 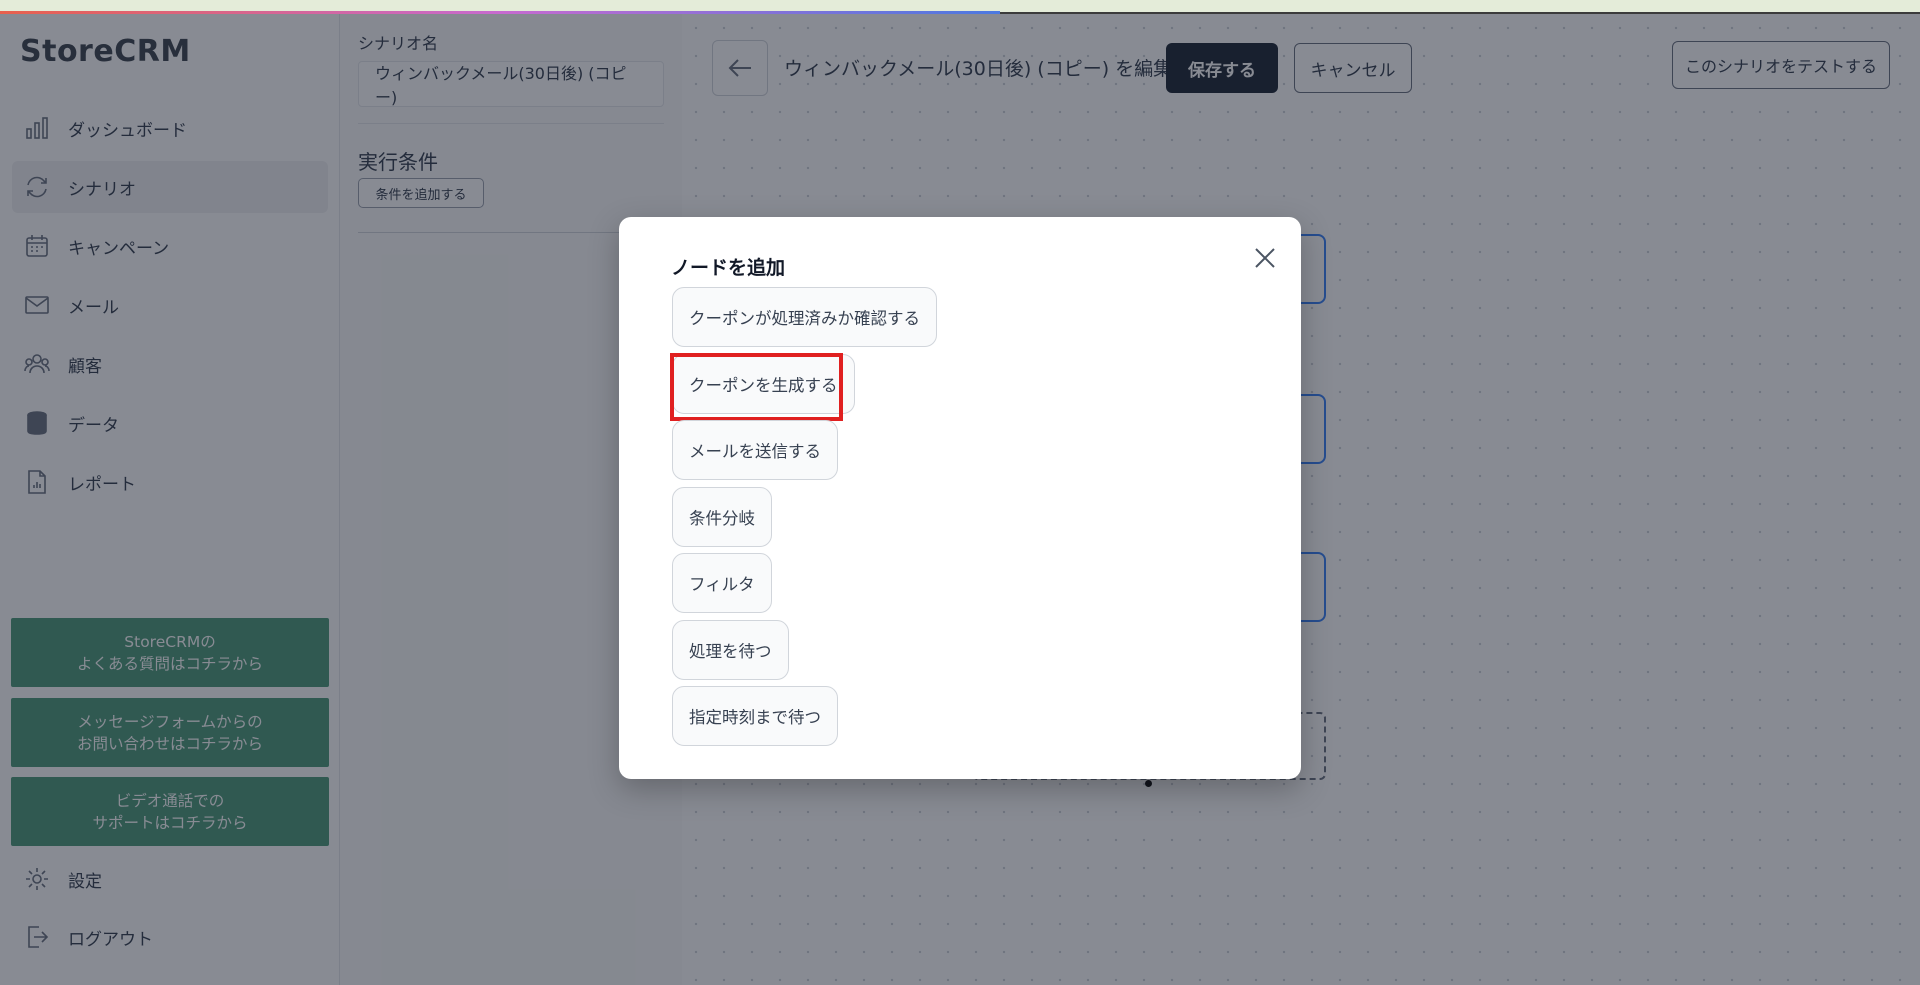 I want to click on node-option-branch: 条件分岐, so click(x=722, y=517).